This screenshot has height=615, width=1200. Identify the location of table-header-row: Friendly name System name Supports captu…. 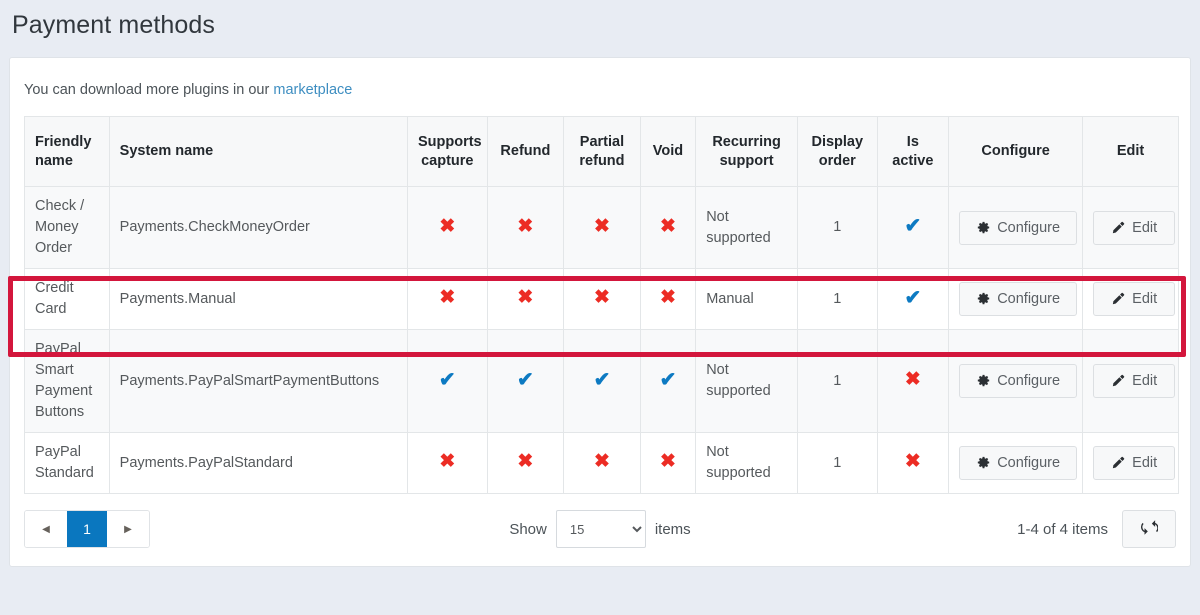
(601, 151).